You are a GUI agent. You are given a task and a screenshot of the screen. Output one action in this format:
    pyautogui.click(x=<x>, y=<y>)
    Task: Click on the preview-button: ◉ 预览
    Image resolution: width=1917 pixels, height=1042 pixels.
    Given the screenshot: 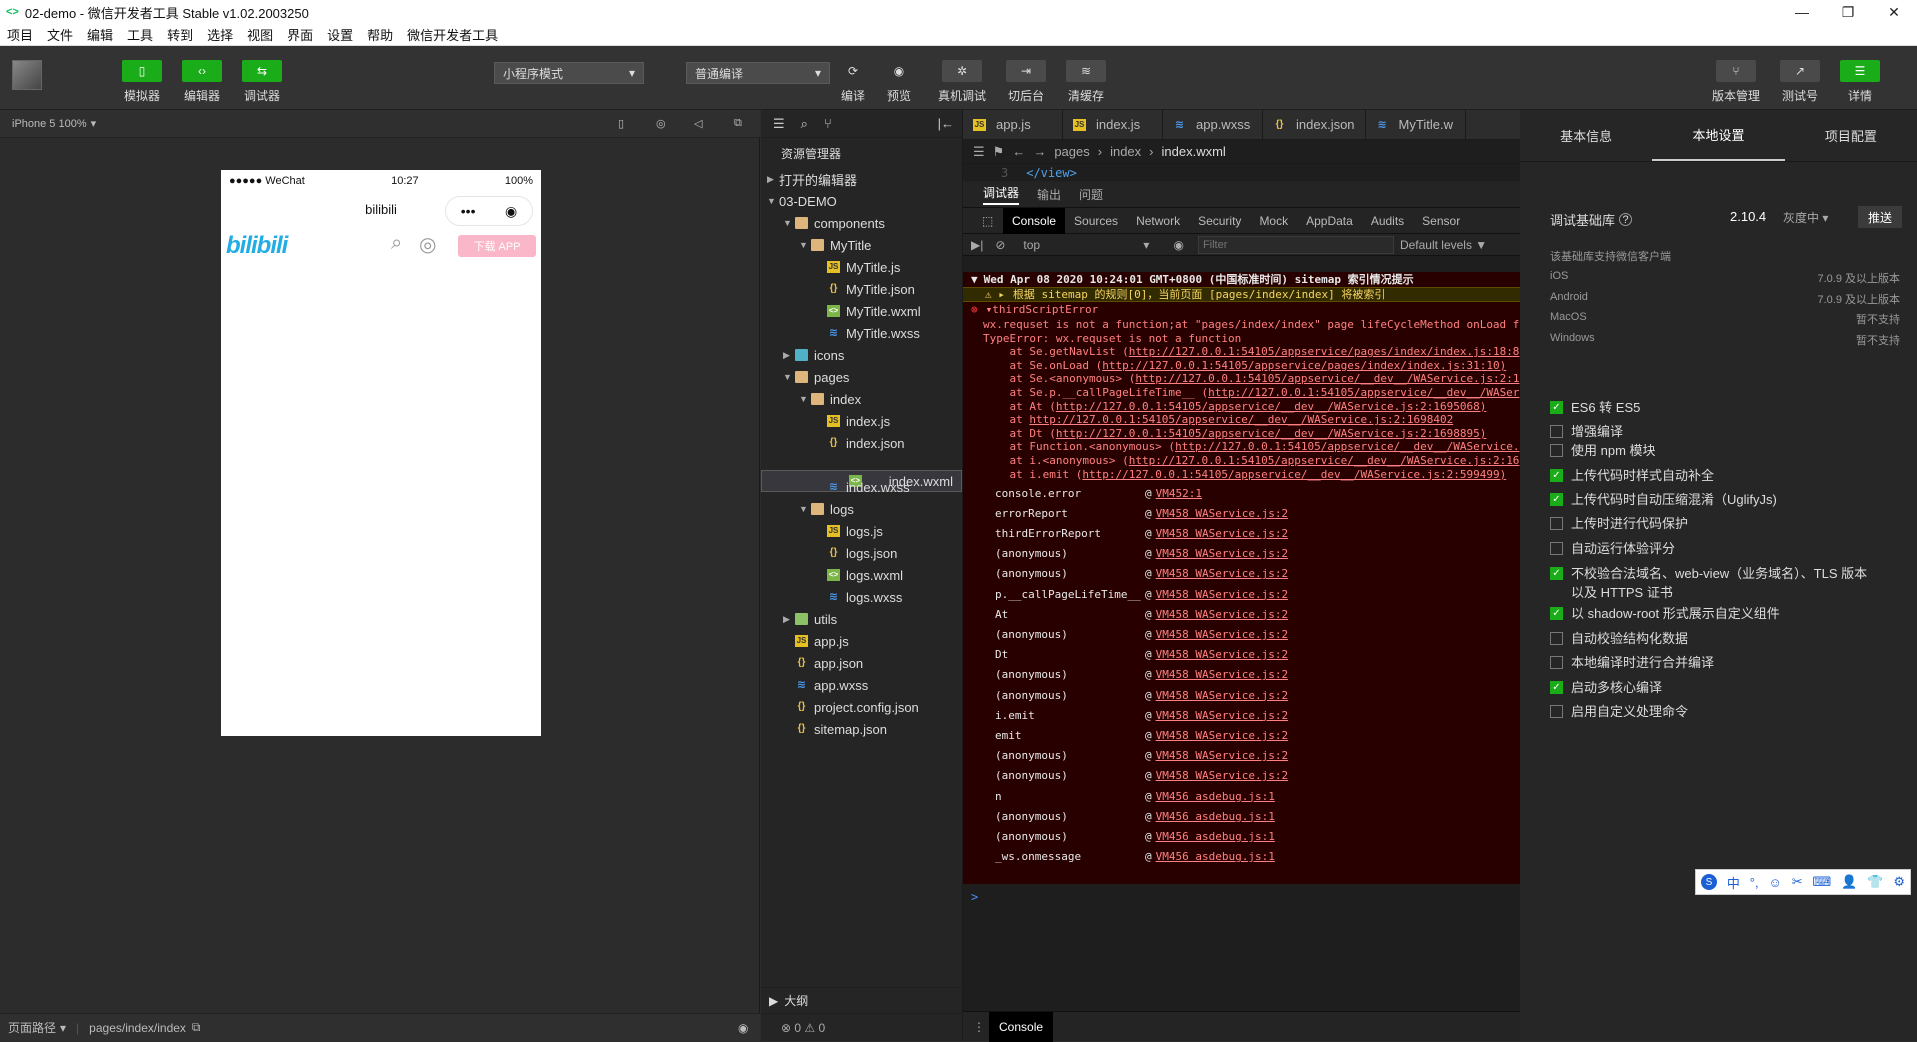 What is the action you would take?
    pyautogui.click(x=899, y=82)
    